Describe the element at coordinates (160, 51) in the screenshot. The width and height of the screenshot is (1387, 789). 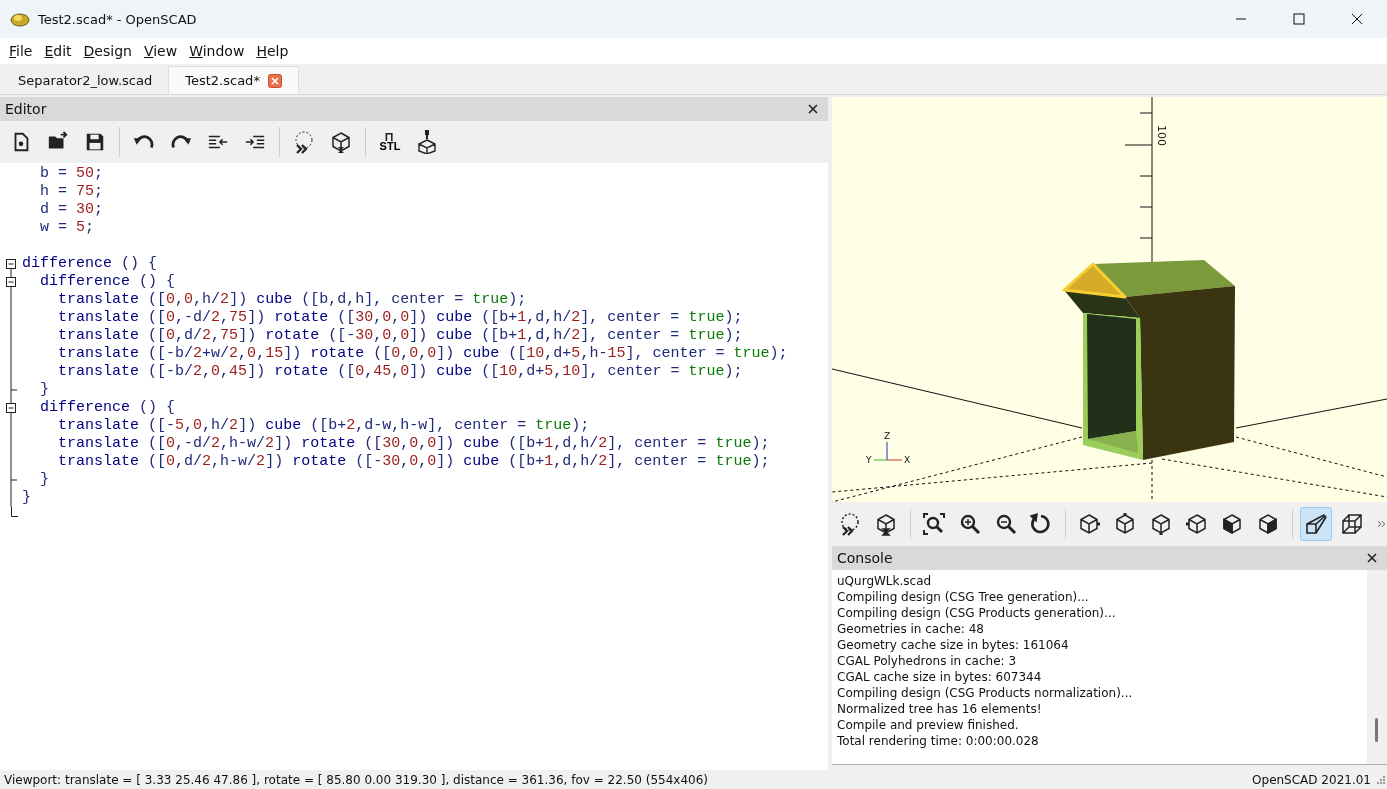
I see `menu-item: View` at that location.